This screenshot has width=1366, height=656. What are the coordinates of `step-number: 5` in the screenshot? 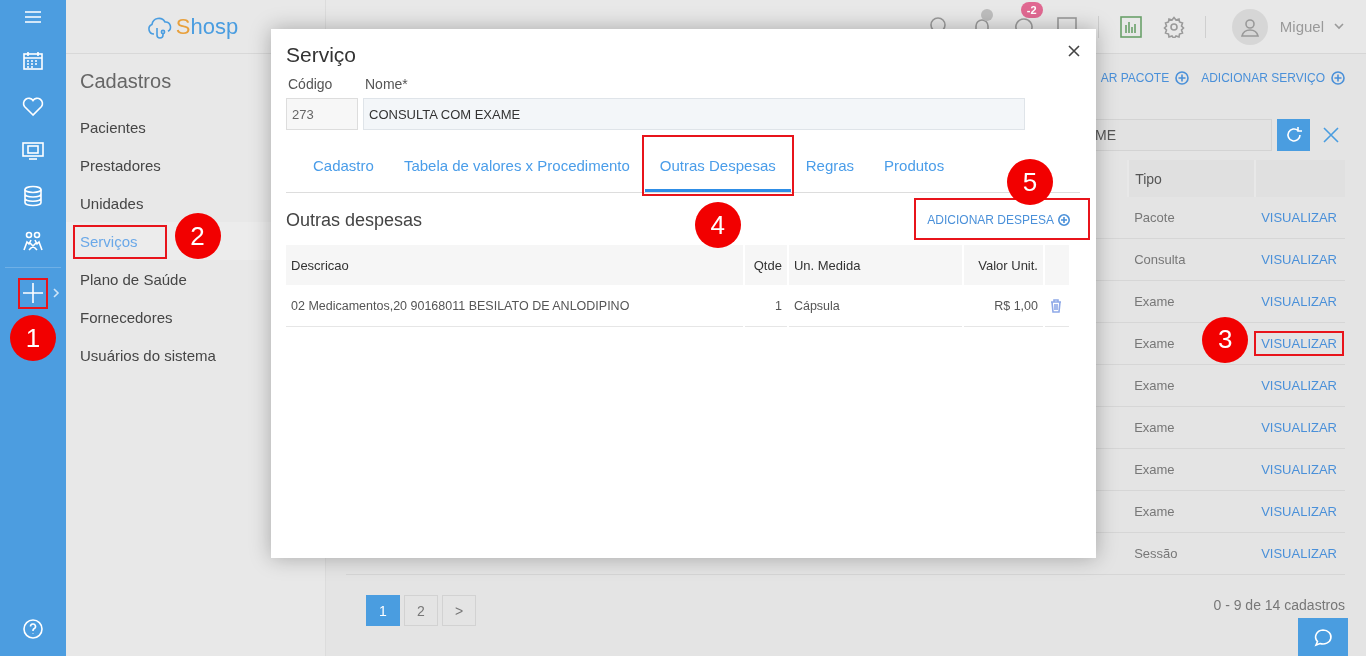 It's located at (1030, 182).